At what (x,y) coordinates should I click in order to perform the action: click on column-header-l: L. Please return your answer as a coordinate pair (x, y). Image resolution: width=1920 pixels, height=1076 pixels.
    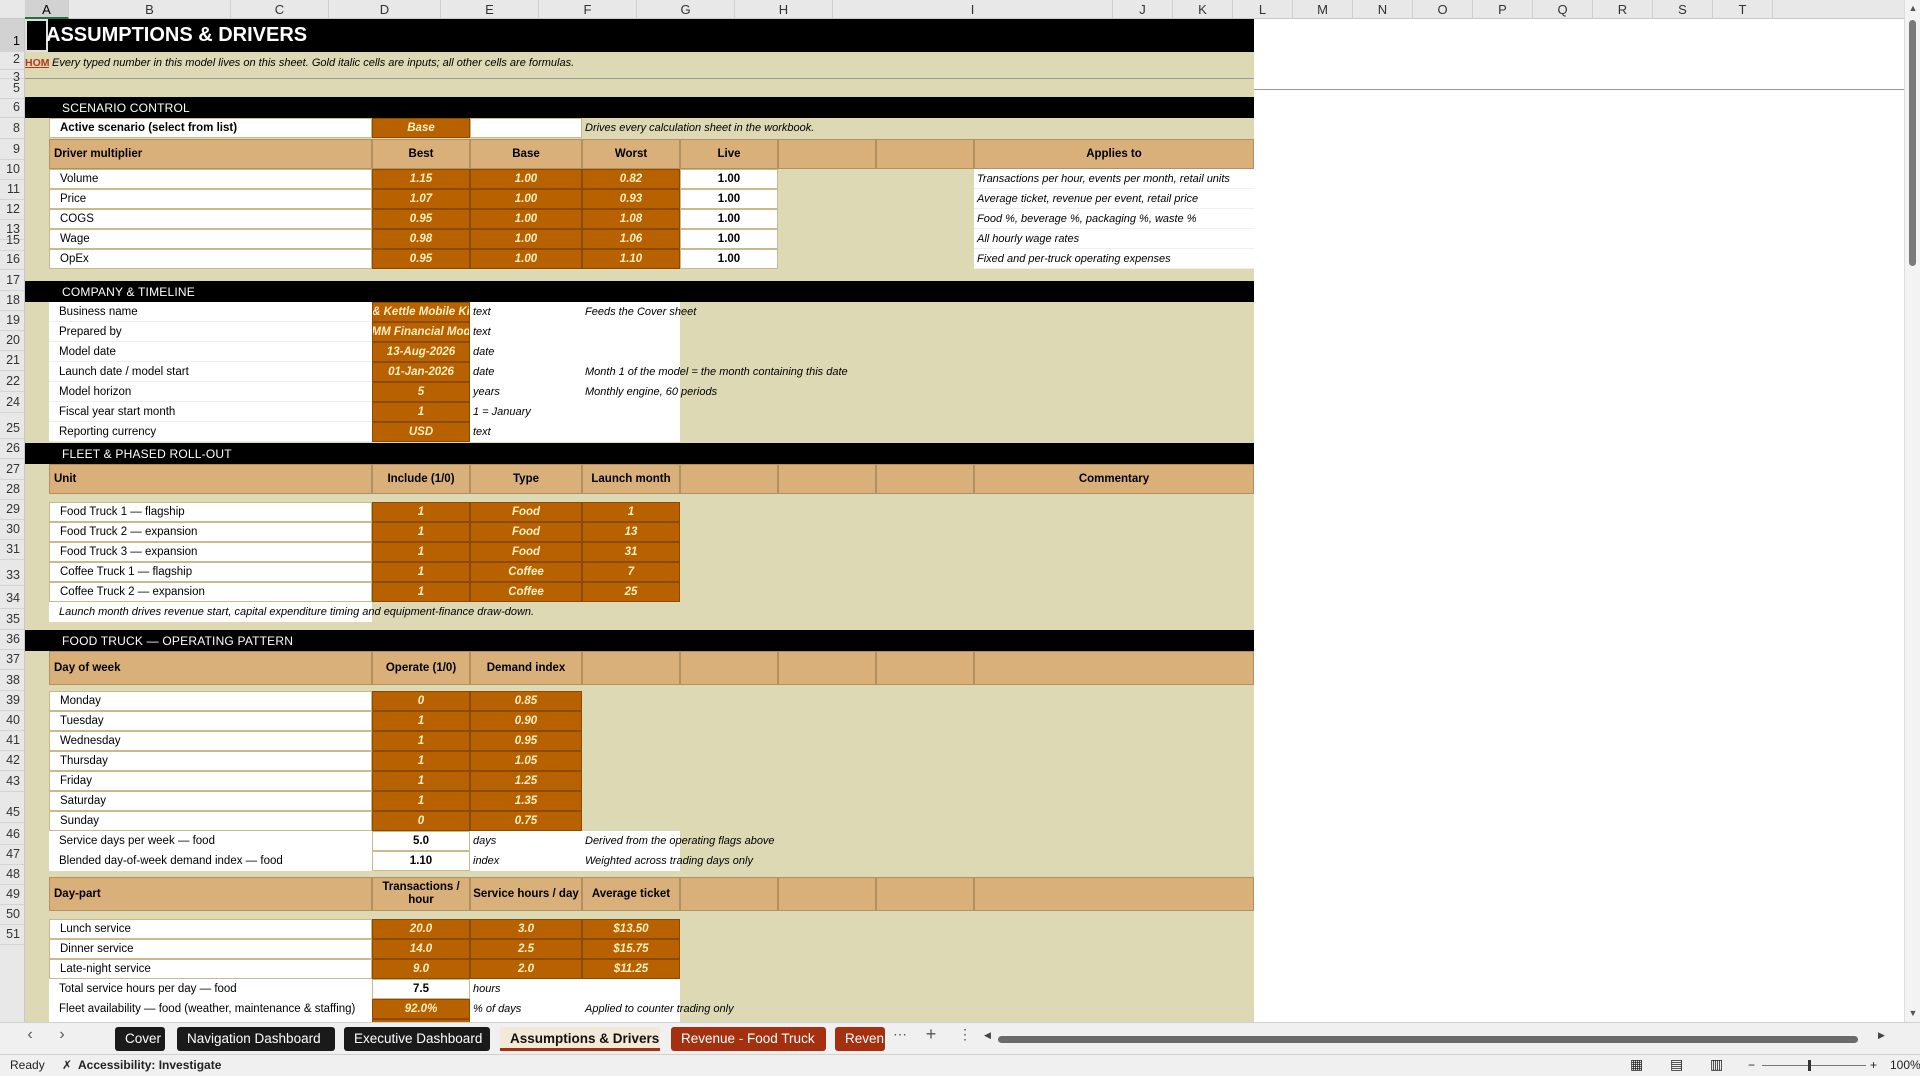
    Looking at the image, I should click on (1263, 9).